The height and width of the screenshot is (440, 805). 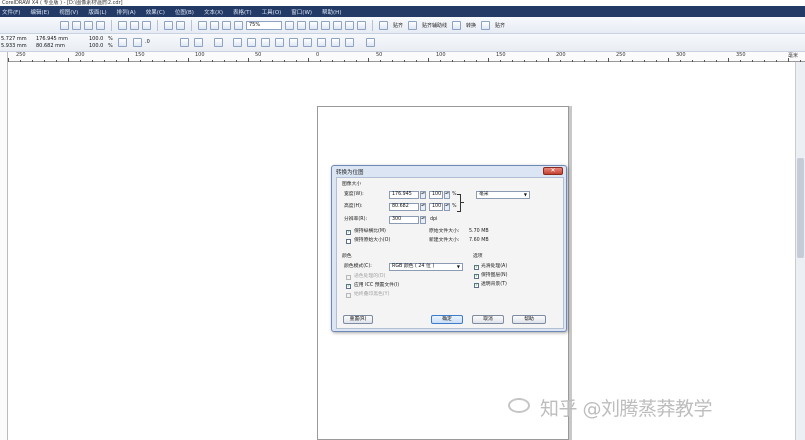 I want to click on snap-guides-label: 贴齐辅助线, so click(x=434, y=25).